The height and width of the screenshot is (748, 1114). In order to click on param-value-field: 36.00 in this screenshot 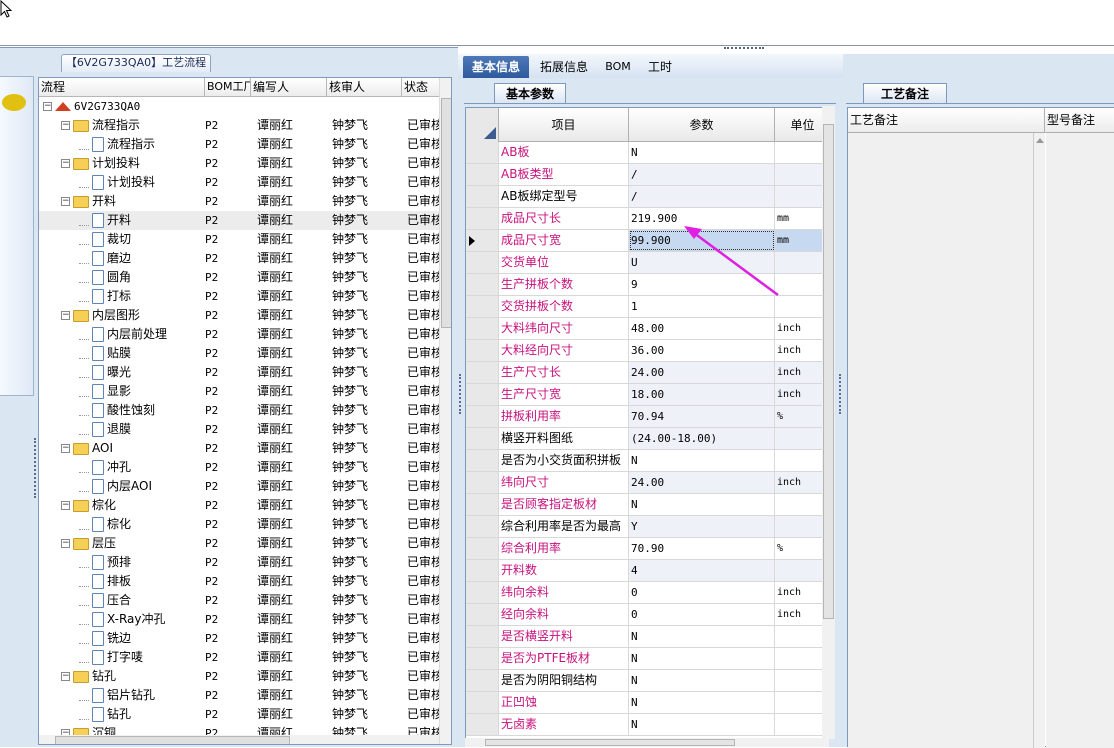, I will do `click(702, 350)`.